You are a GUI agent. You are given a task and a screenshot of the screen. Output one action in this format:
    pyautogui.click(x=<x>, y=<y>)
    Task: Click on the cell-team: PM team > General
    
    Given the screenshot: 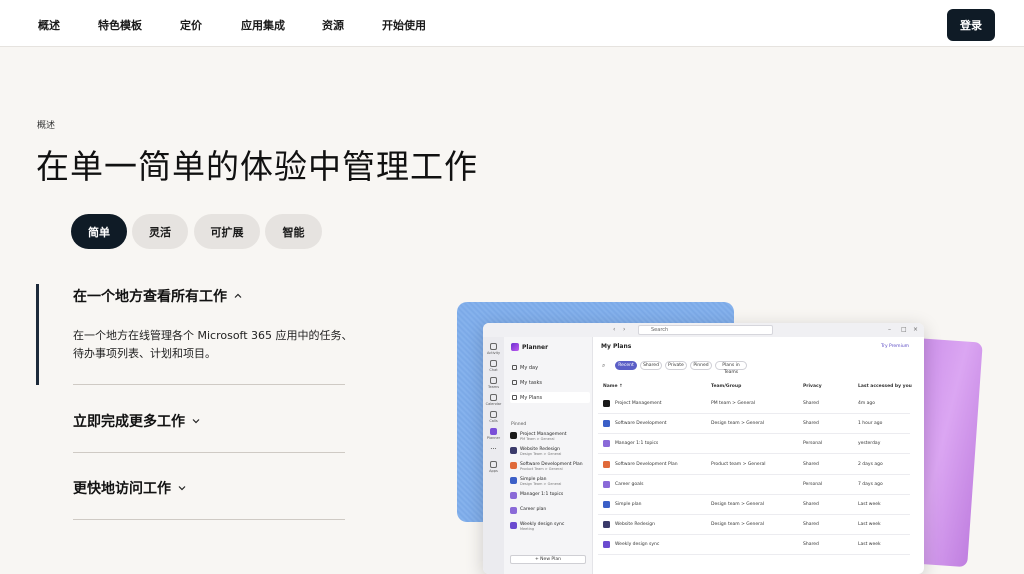 What is the action you would take?
    pyautogui.click(x=733, y=403)
    